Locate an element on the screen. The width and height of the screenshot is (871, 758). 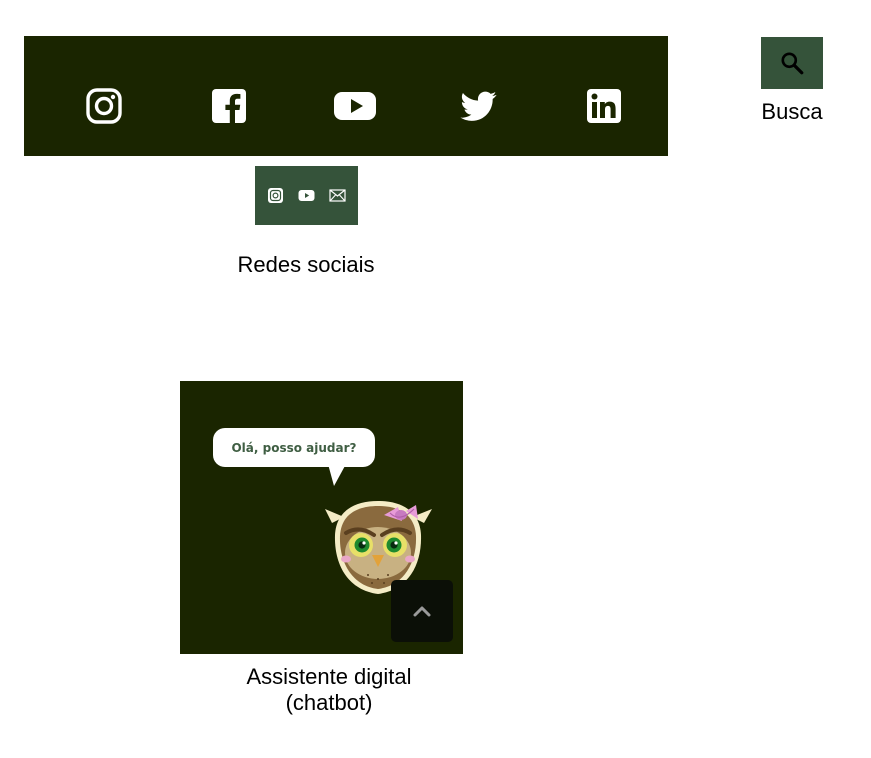
chatbot-label-line2: (chatbot) is located at coordinates (329, 702).